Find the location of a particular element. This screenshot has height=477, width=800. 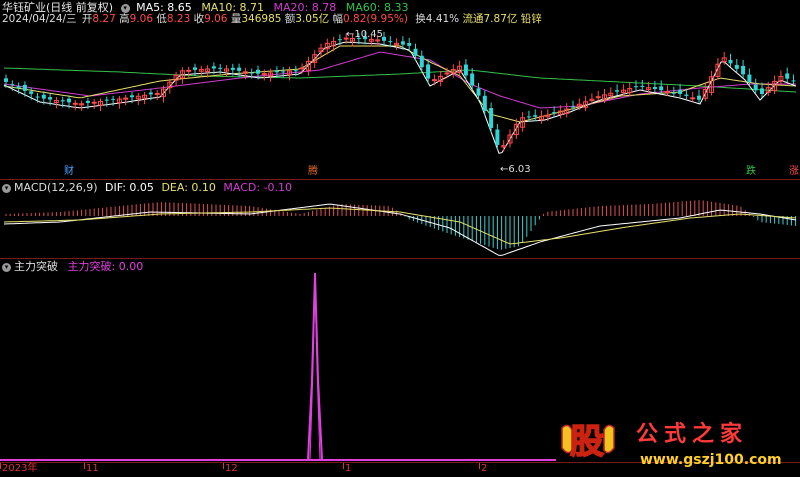

turnover-label: 换4.41% is located at coordinates (437, 19).